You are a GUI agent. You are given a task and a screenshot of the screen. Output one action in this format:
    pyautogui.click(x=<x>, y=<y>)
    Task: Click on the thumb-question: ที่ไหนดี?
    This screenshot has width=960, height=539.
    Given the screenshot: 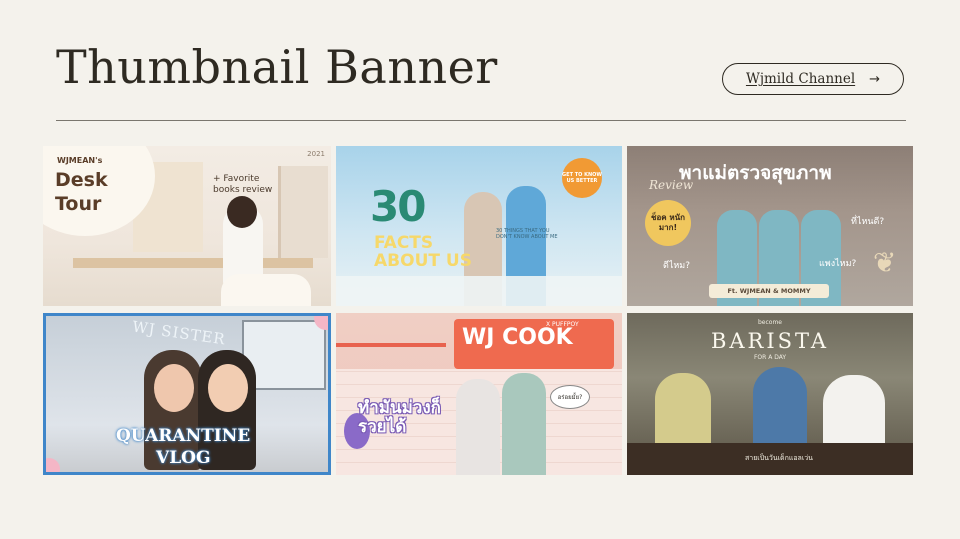 What is the action you would take?
    pyautogui.click(x=868, y=222)
    